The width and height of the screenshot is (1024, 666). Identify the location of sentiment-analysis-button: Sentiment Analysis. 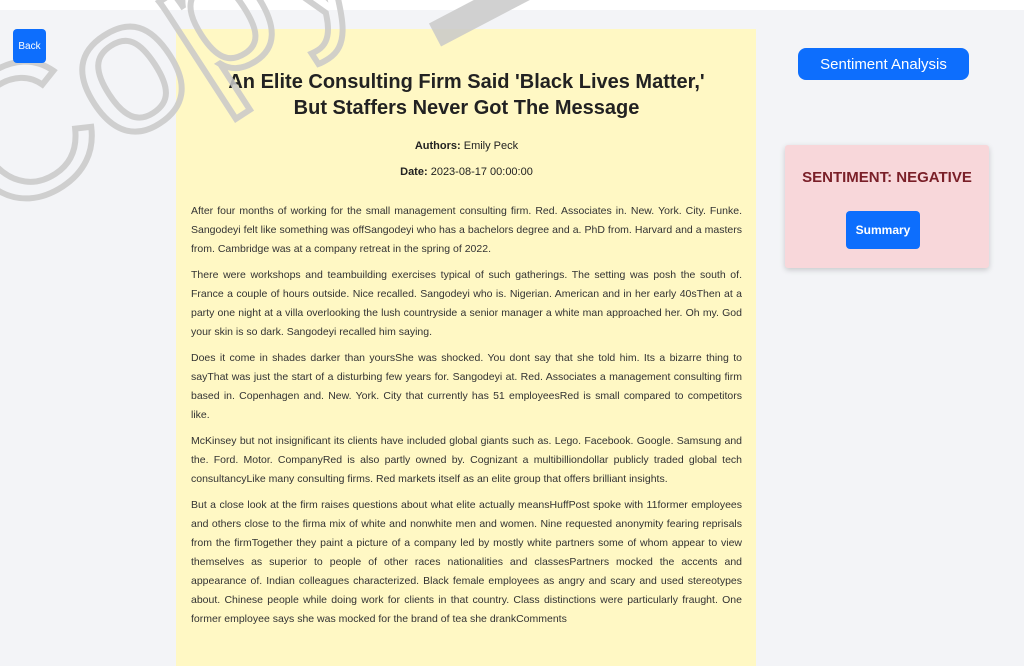
(883, 64).